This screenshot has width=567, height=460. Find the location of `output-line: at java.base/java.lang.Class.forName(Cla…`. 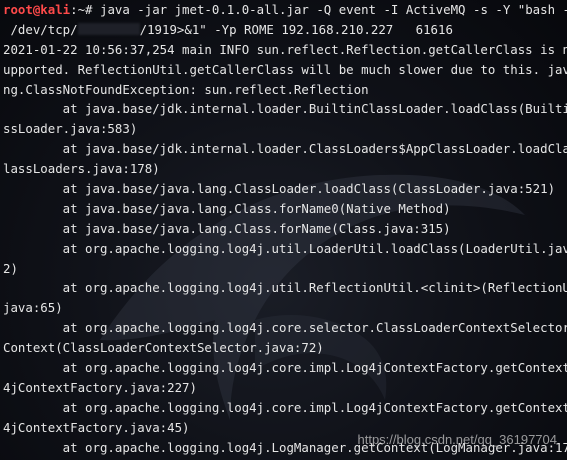

output-line: at java.base/java.lang.Class.forName(Cla… is located at coordinates (227, 228).